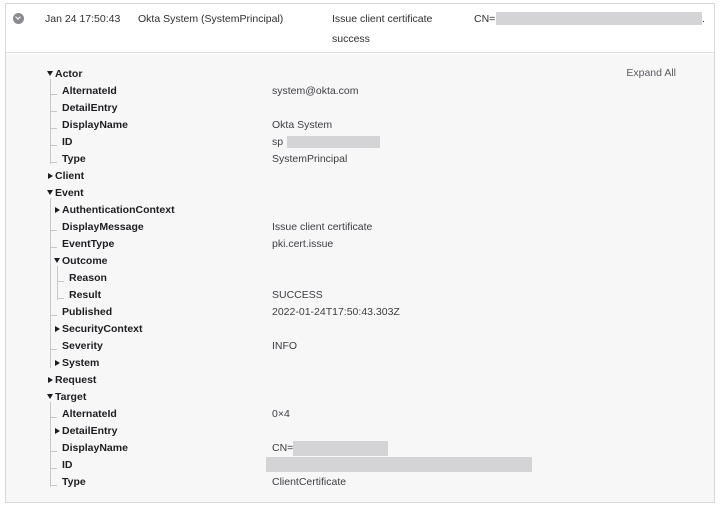 This screenshot has width=720, height=508. What do you see at coordinates (340, 448) in the screenshot?
I see `redacted-target-display-name` at bounding box center [340, 448].